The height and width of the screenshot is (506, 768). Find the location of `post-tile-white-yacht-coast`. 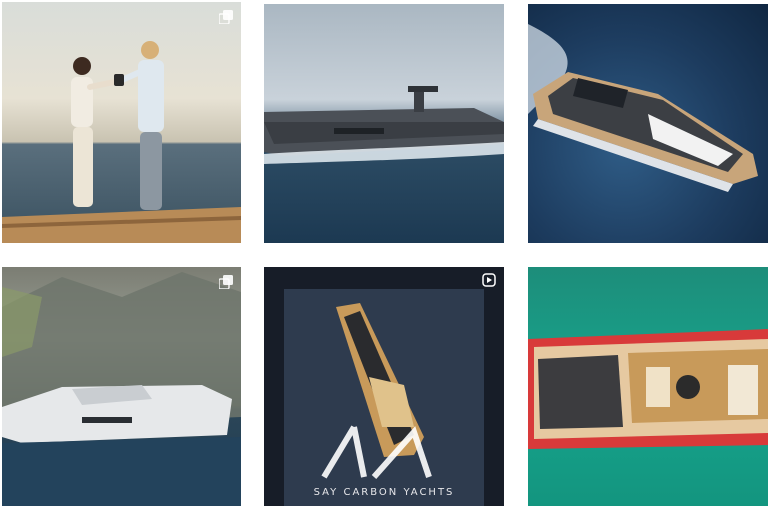

post-tile-white-yacht-coast is located at coordinates (121, 386).